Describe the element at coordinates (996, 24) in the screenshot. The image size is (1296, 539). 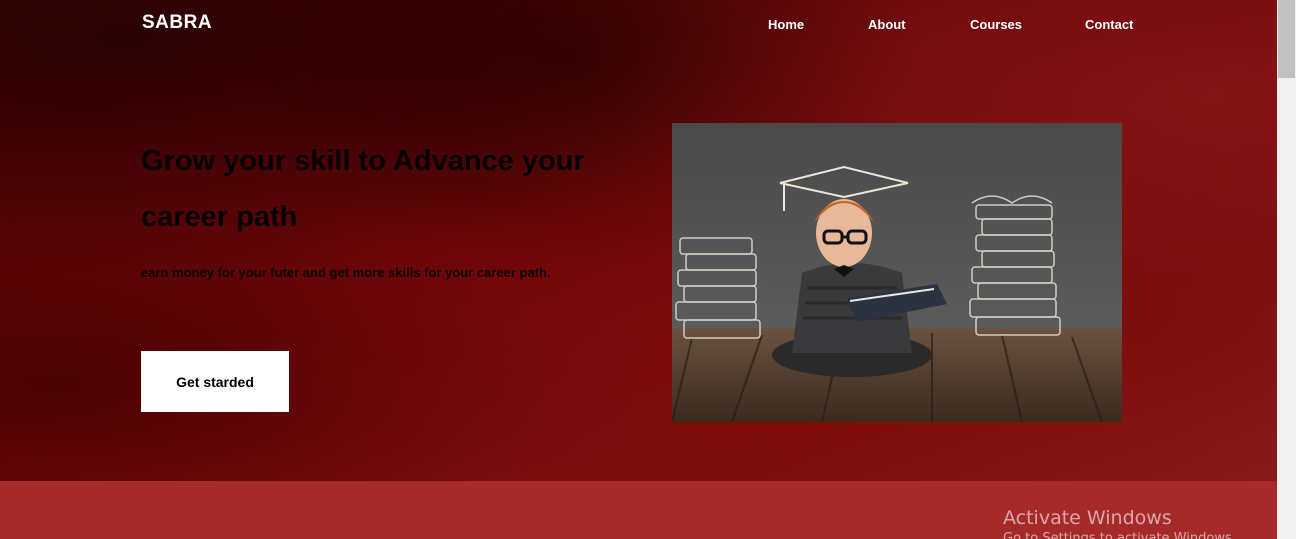
I see `nav-courses-link: Courses` at that location.